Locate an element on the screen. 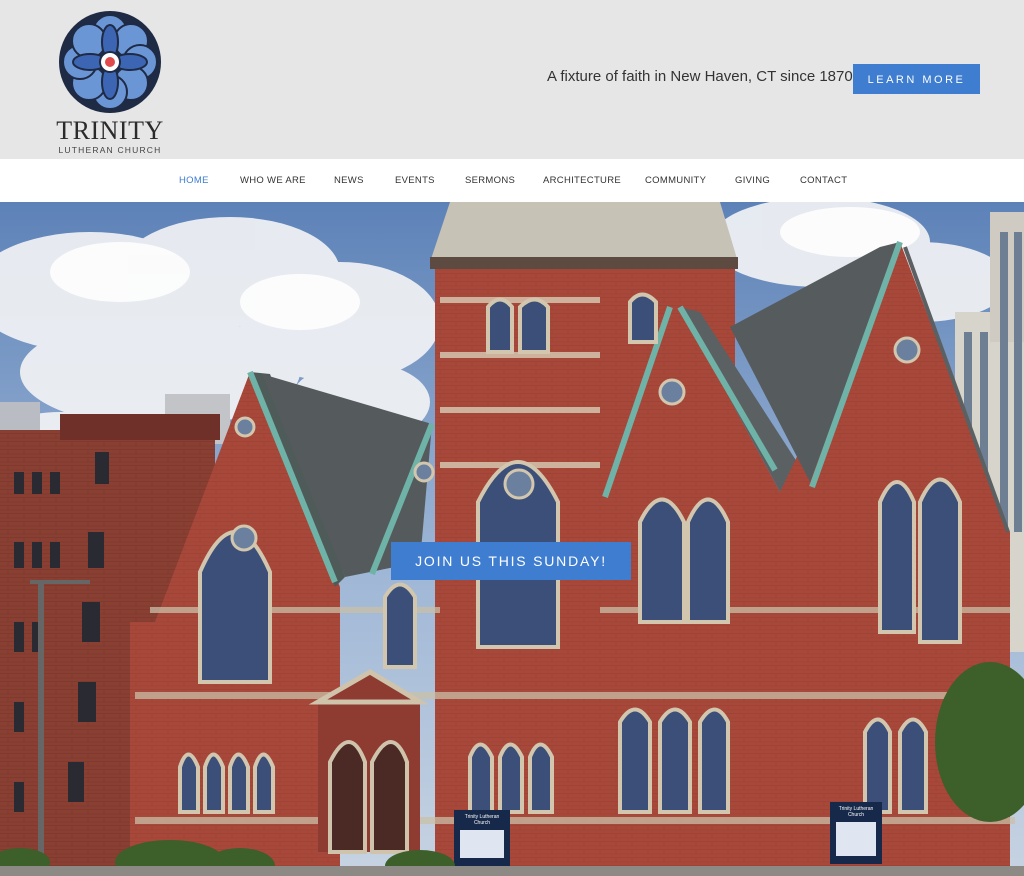 The height and width of the screenshot is (876, 1024). logo-subtitle: Lutheran Church is located at coordinates (110, 150).